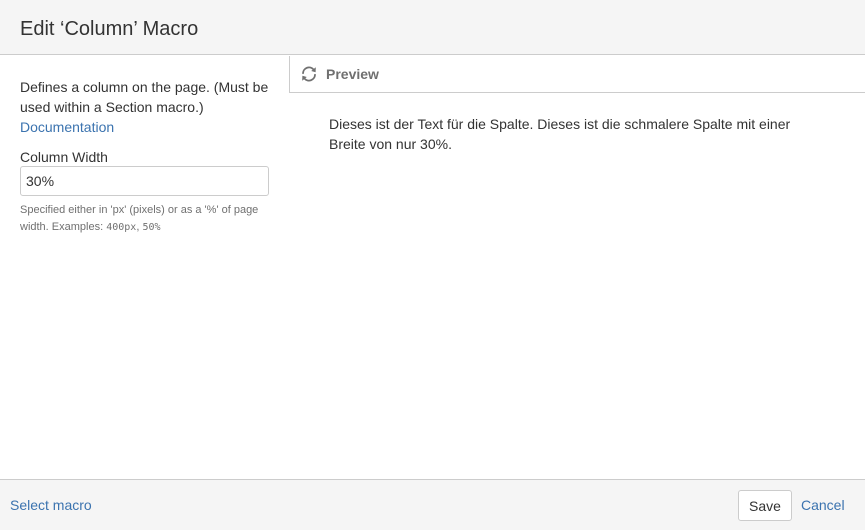  I want to click on select-macro-link: Select macro, so click(51, 505).